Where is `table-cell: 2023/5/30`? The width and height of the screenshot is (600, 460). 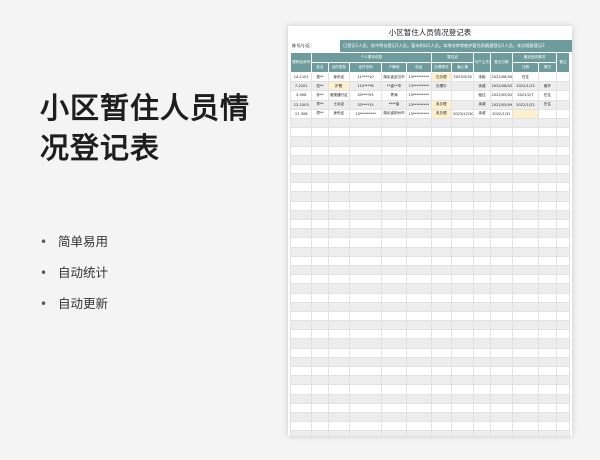 table-cell: 2023/5/30 is located at coordinates (462, 77).